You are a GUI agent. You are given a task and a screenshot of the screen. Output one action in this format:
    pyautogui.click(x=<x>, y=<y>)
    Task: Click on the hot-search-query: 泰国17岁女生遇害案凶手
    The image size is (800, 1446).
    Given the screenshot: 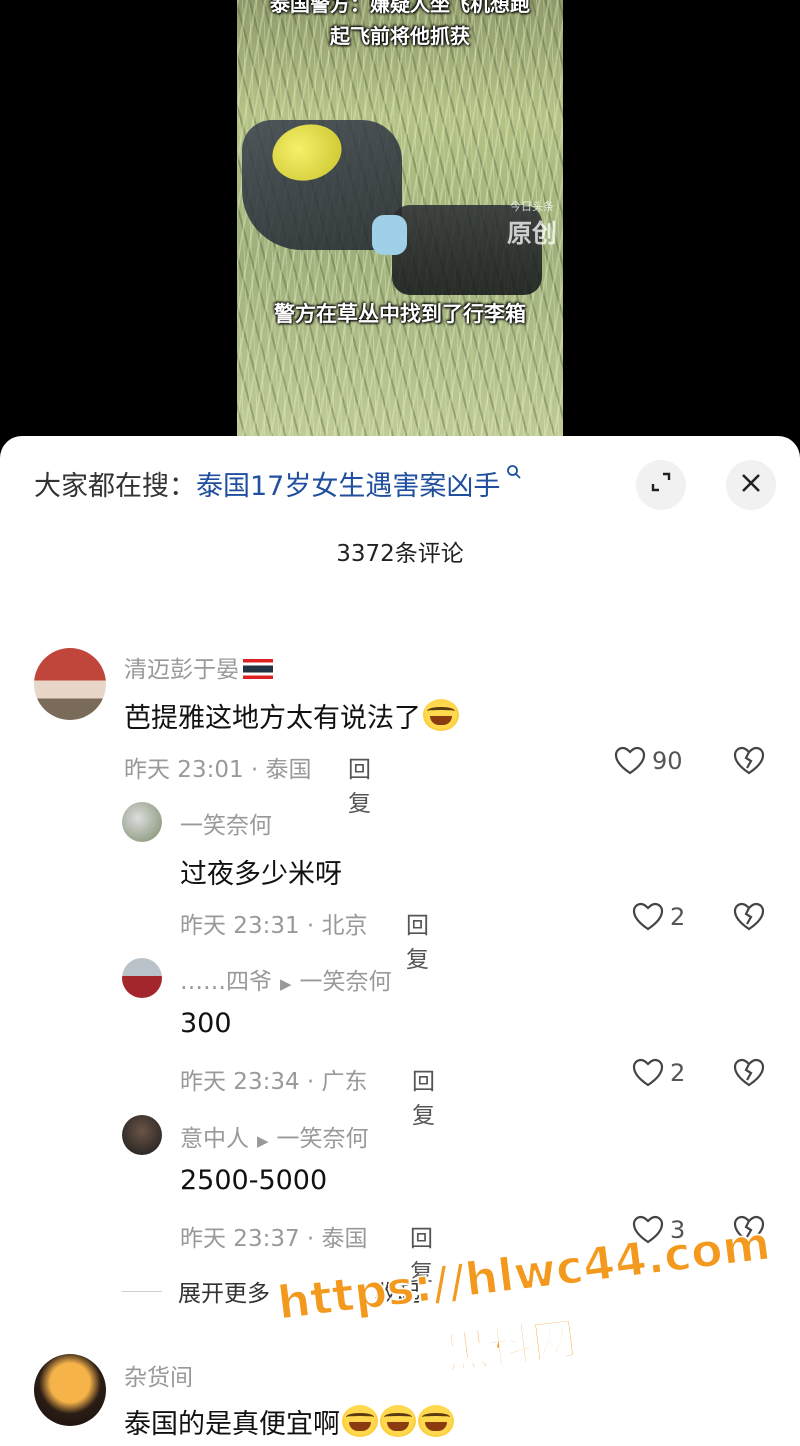 What is the action you would take?
    pyautogui.click(x=348, y=486)
    